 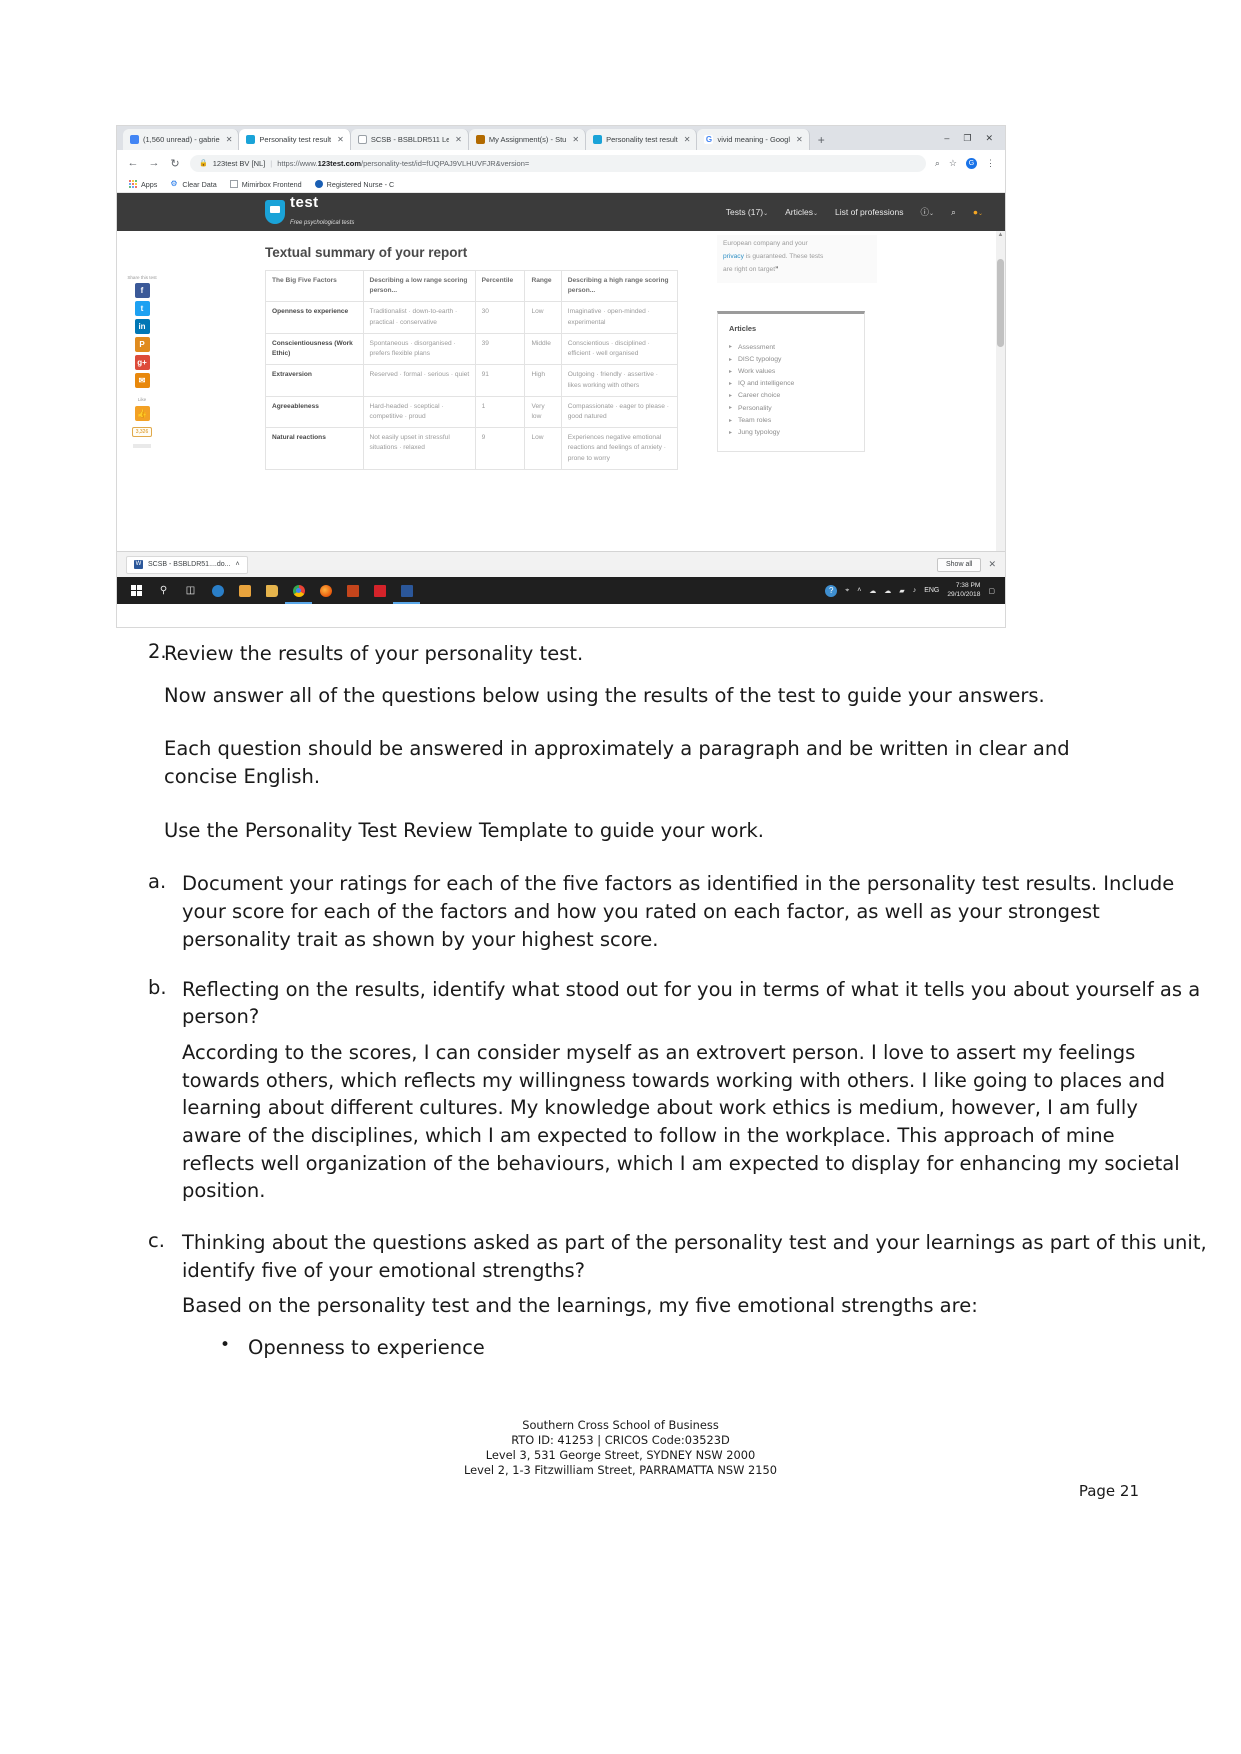 I want to click on tab-label: (1,560 unread) - gabrie, so click(x=181, y=139).